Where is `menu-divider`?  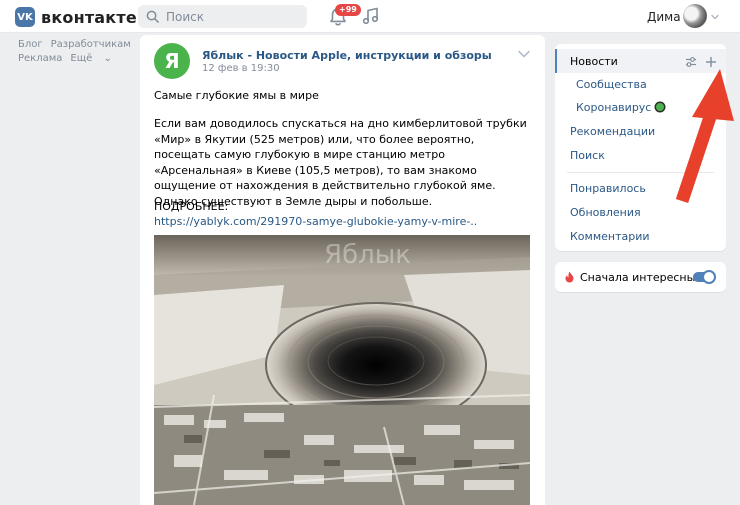
menu-divider is located at coordinates (640, 172).